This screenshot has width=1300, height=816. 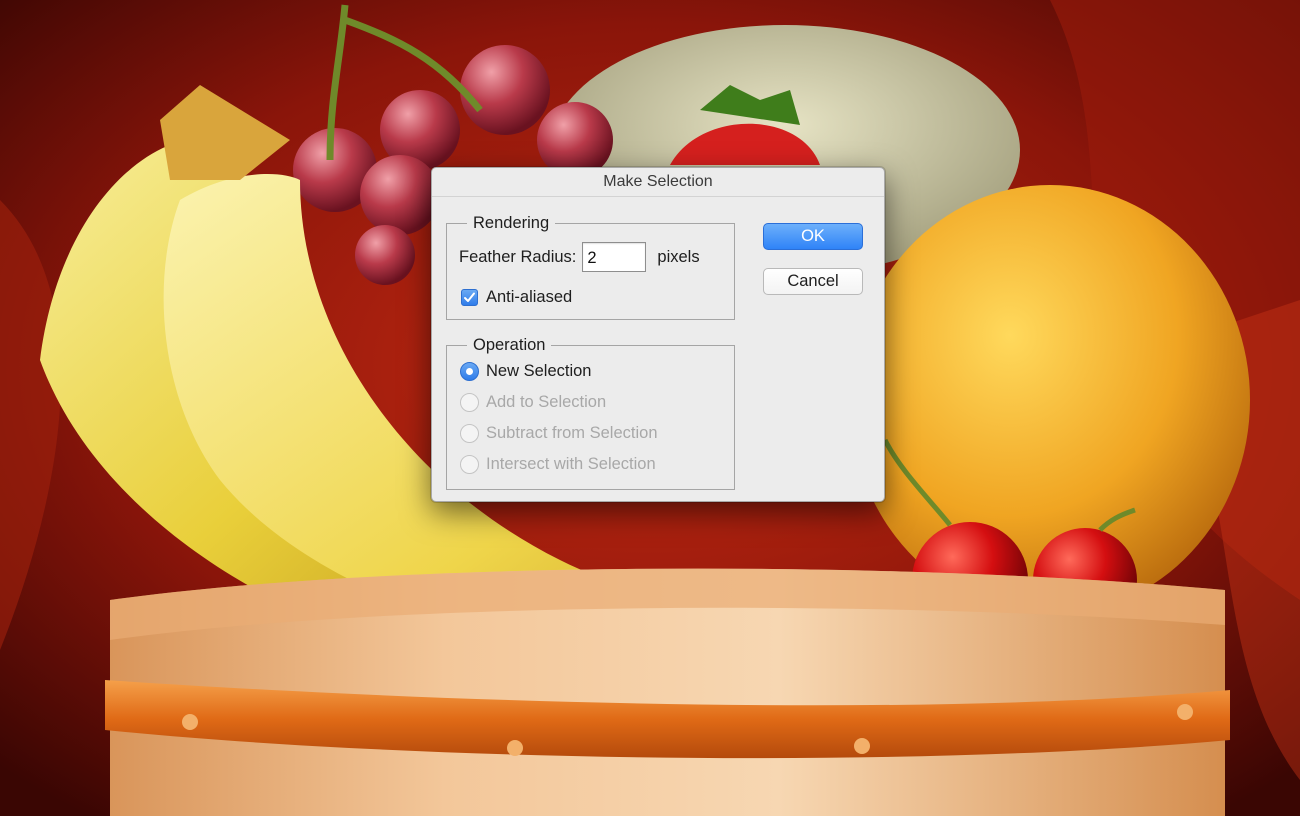 I want to click on feather-radius-label: Feather Radius:, so click(x=518, y=256).